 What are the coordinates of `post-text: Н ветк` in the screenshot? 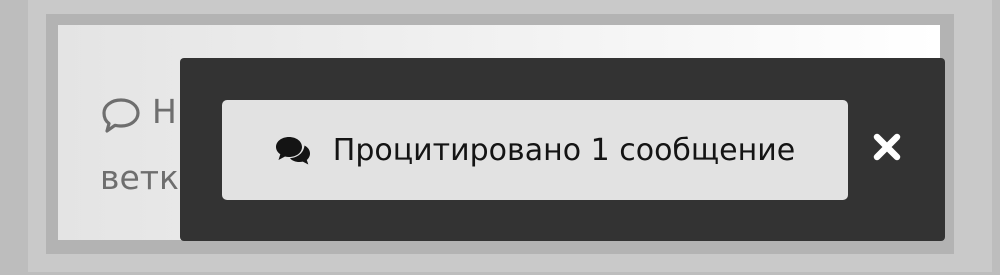 It's located at (139, 145).